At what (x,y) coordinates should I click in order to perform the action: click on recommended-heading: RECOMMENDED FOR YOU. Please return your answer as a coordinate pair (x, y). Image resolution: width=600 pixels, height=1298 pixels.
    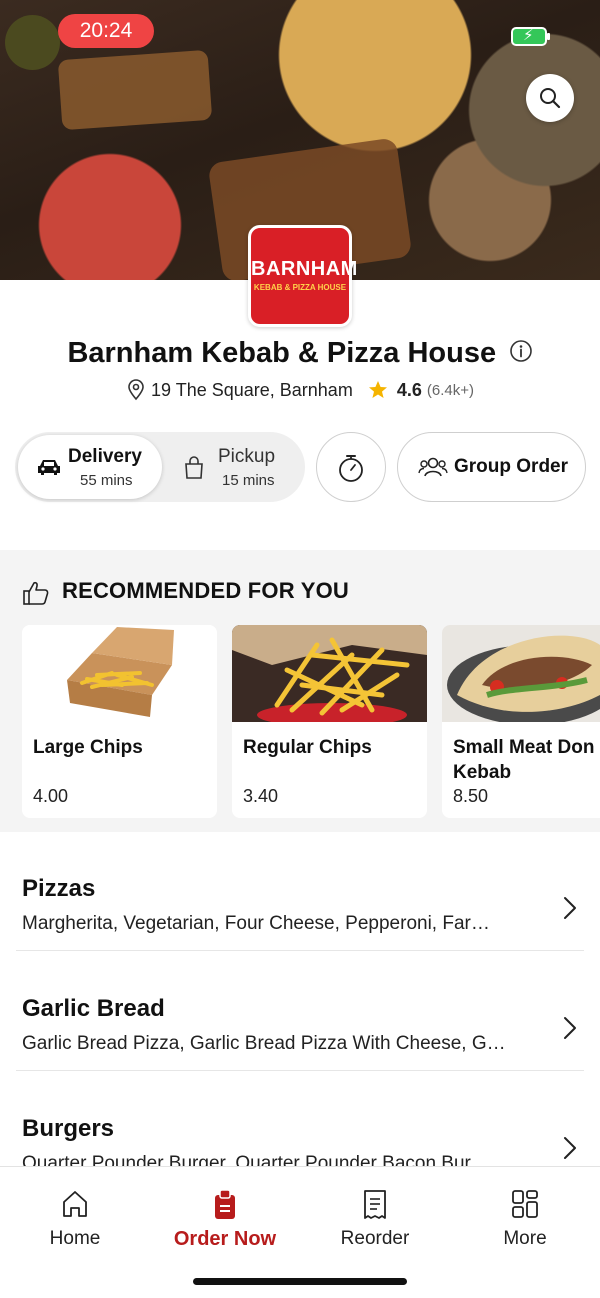
    Looking at the image, I should click on (205, 590).